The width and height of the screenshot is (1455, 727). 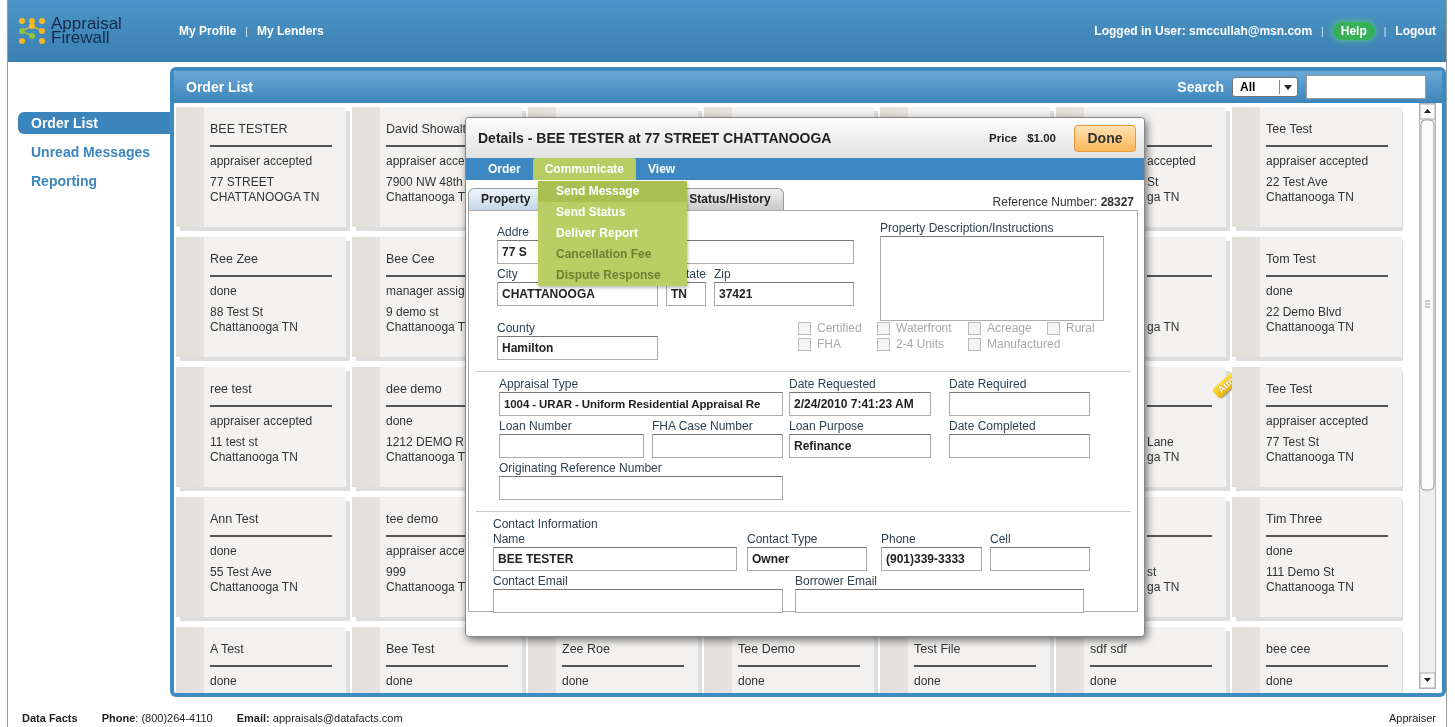 What do you see at coordinates (50, 718) in the screenshot?
I see `company-name: Data Facts` at bounding box center [50, 718].